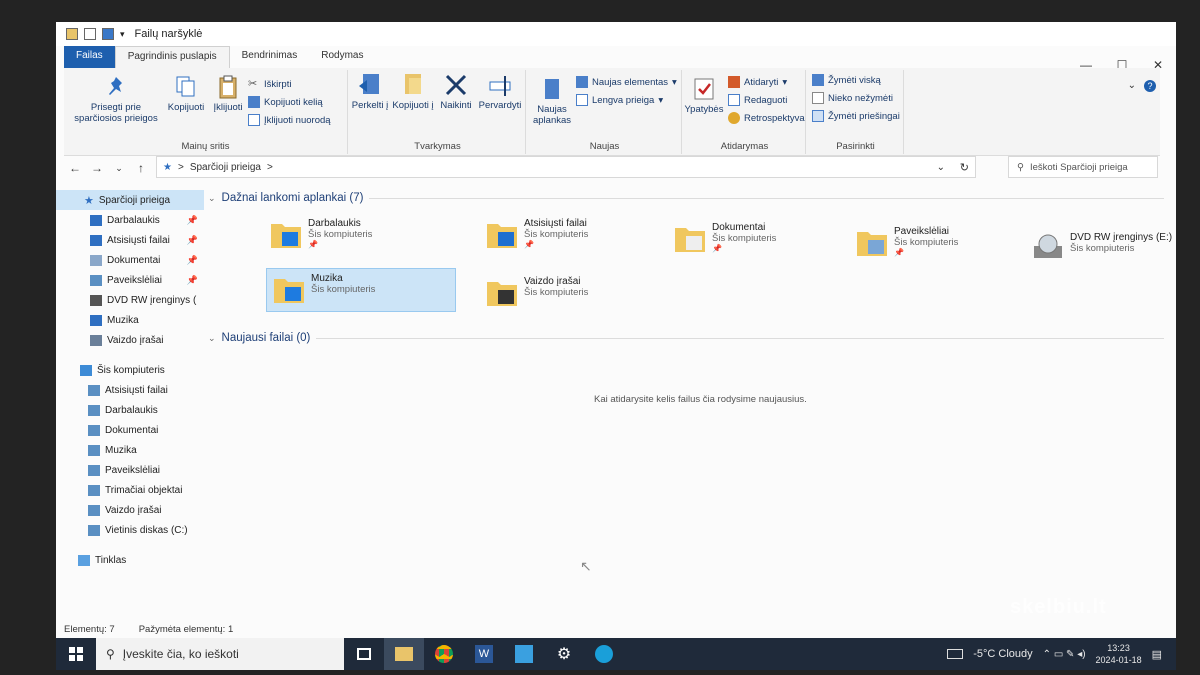  What do you see at coordinates (130, 410) in the screenshot?
I see `nav-pc-item: Darbalaukis` at bounding box center [130, 410].